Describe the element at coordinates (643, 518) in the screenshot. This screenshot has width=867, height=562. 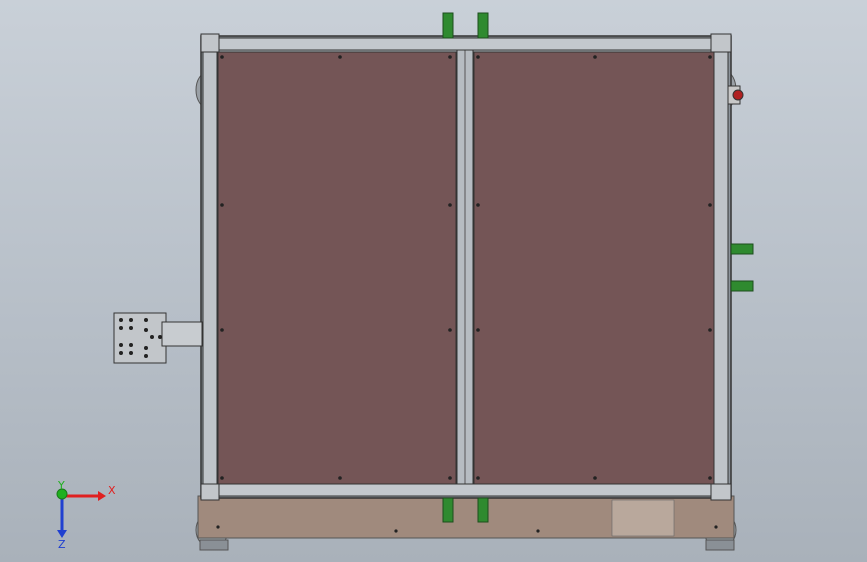
I see `vent-grille` at that location.